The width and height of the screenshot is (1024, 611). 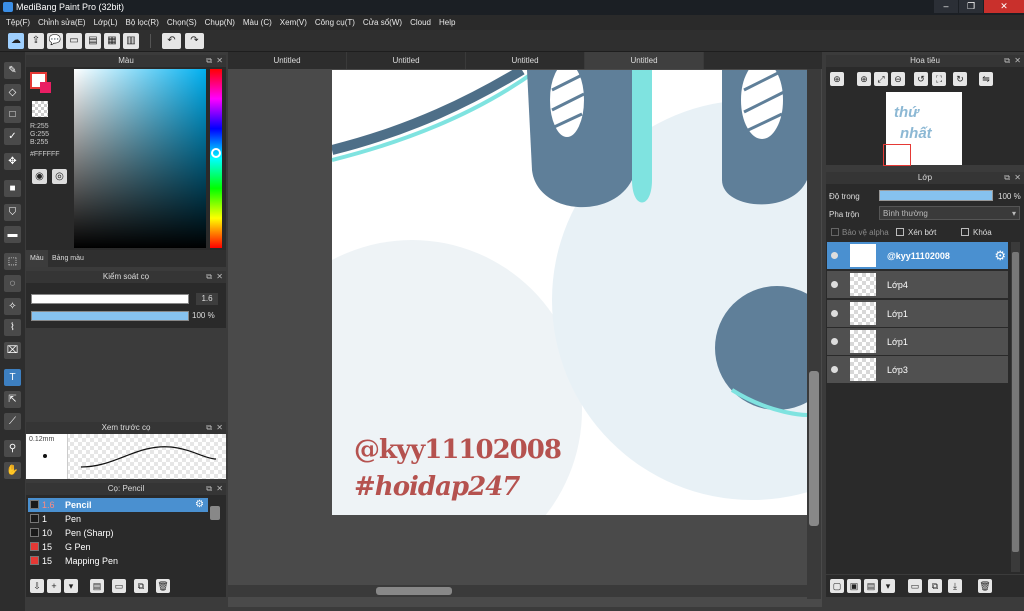 What do you see at coordinates (74, 41) in the screenshot?
I see `chat-icon: ▭` at bounding box center [74, 41].